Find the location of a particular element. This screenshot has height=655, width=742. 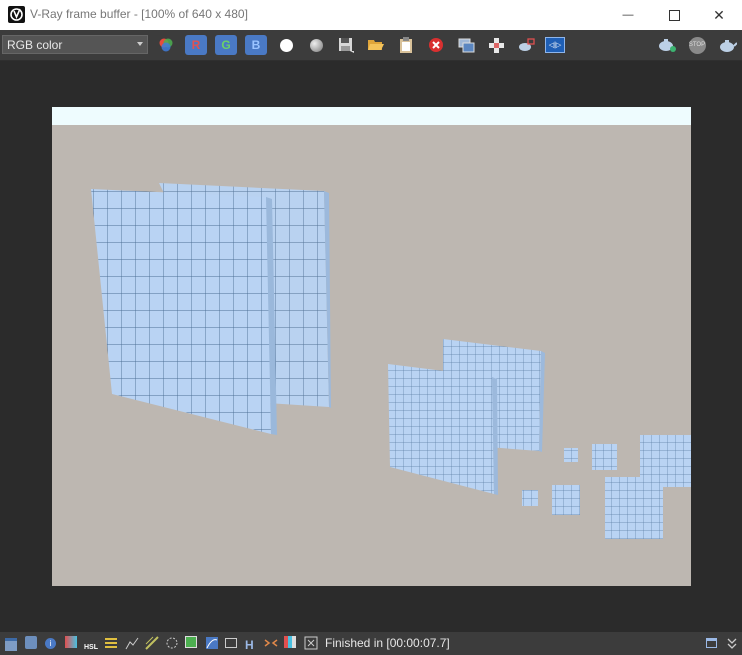

hsl-button: HSL is located at coordinates (92, 643).